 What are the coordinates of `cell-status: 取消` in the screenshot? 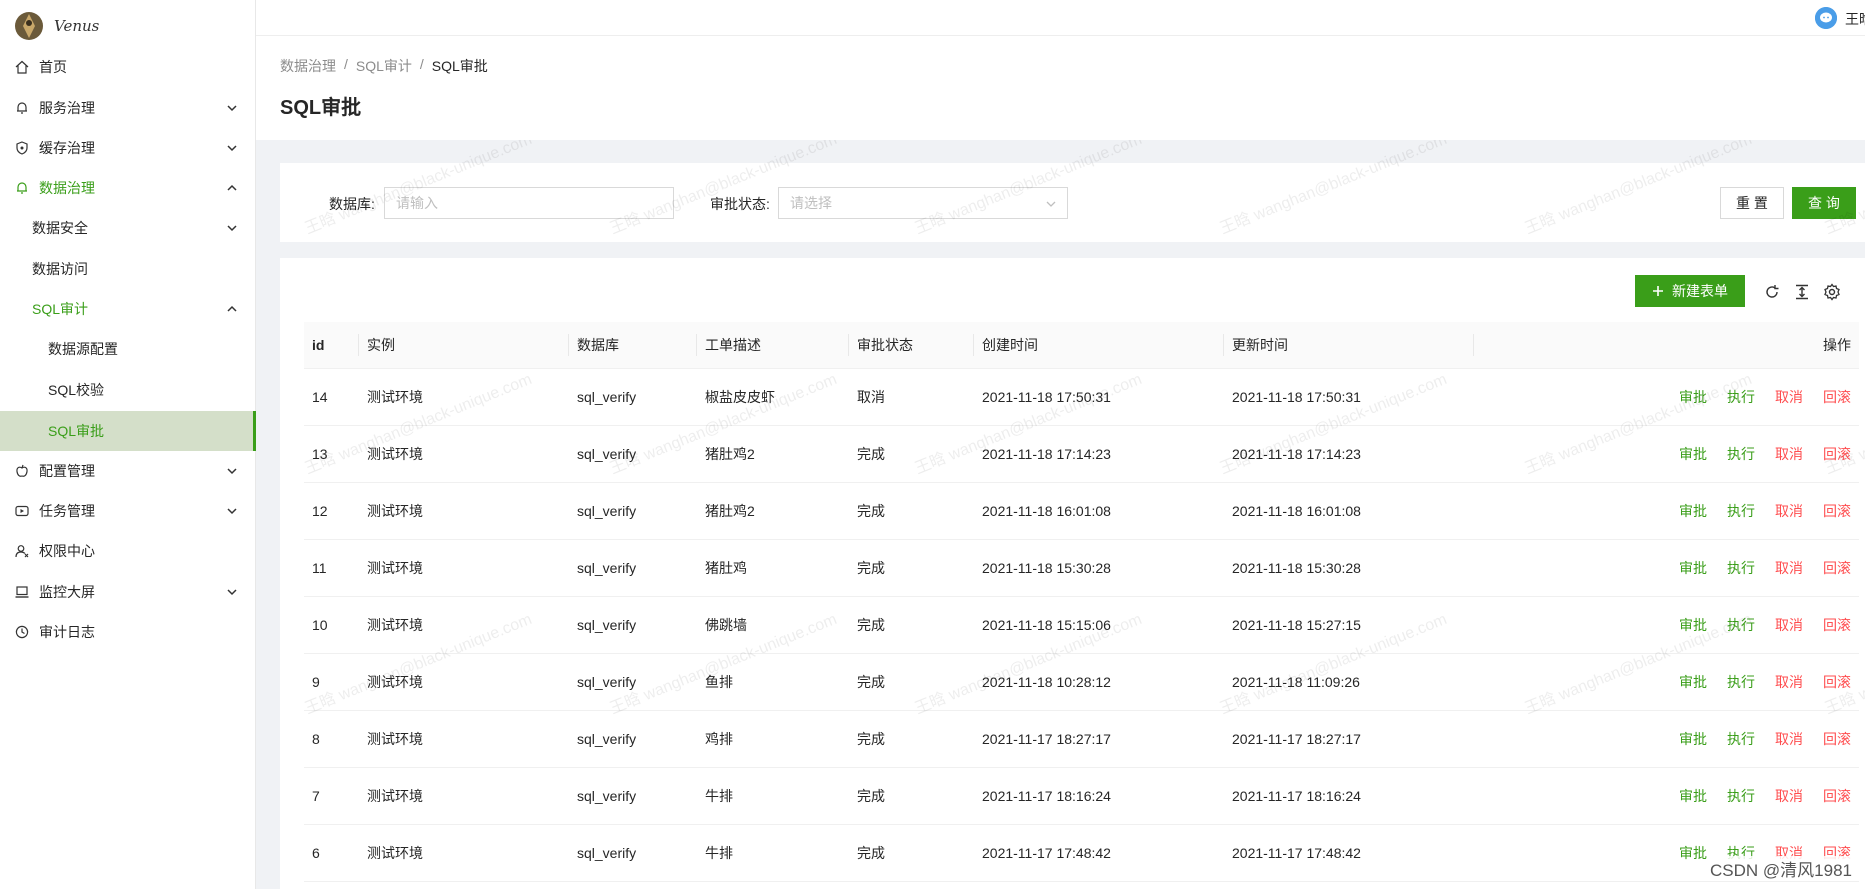 It's located at (911, 397).